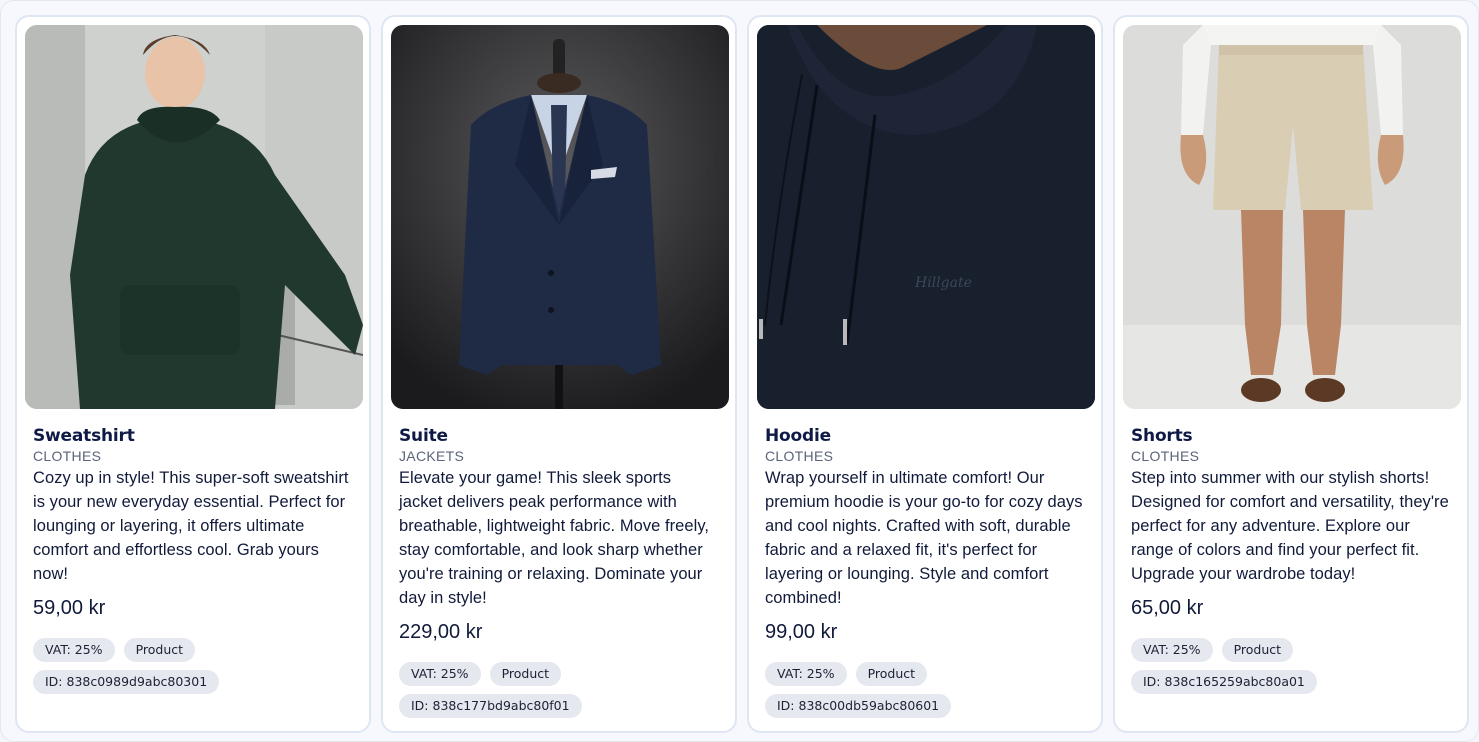 Image resolution: width=1479 pixels, height=742 pixels. I want to click on tag-list: VAT: 25% Product ID: 838c165259abc80a01, so click(1261, 666).